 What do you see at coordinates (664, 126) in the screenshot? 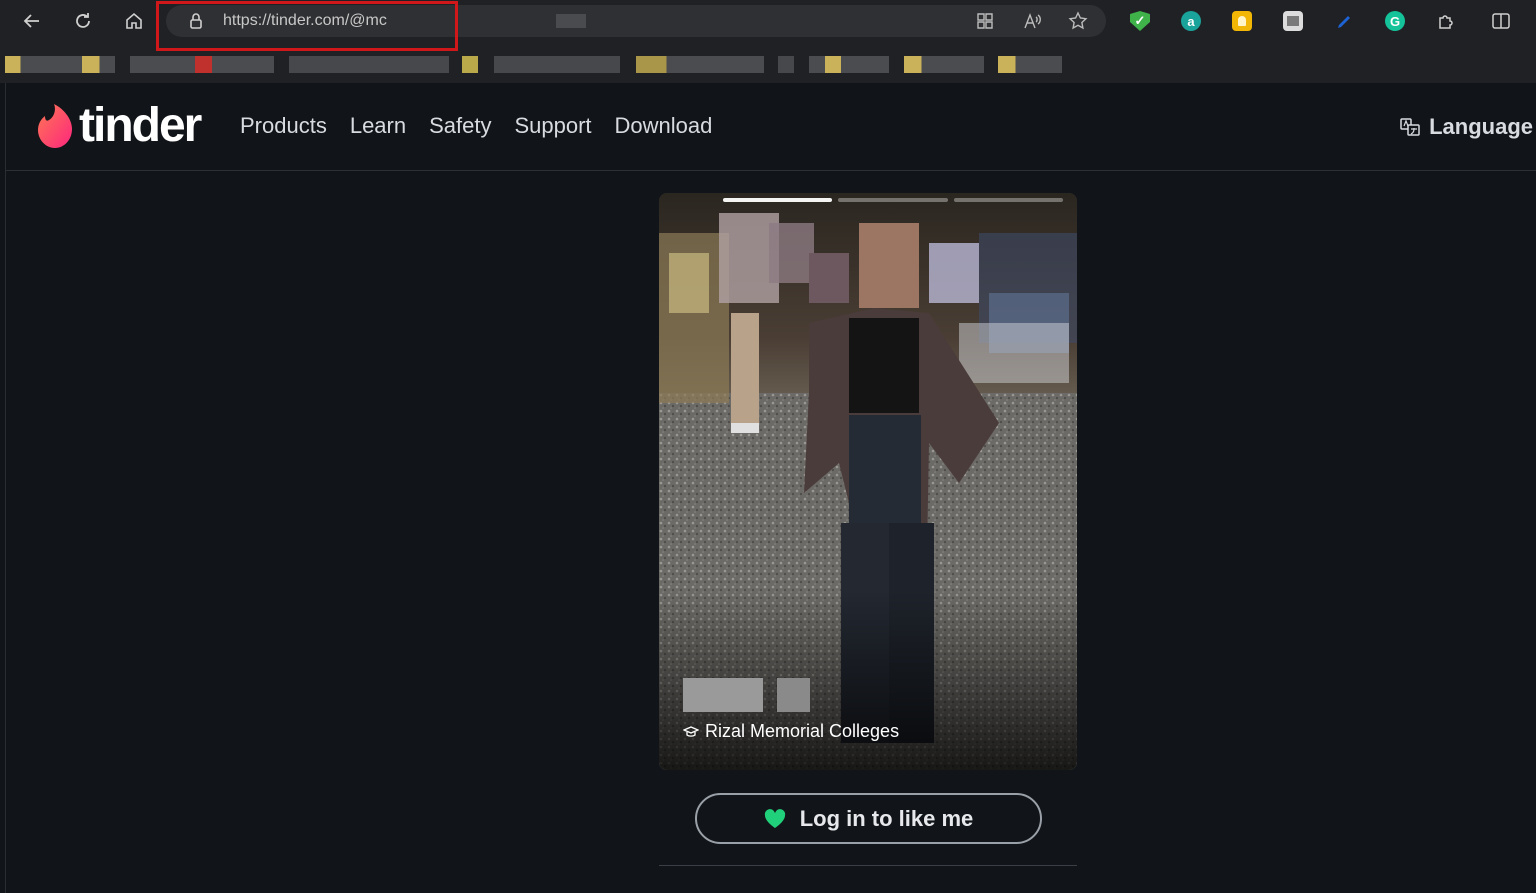
I see `nav-download: Download` at bounding box center [664, 126].